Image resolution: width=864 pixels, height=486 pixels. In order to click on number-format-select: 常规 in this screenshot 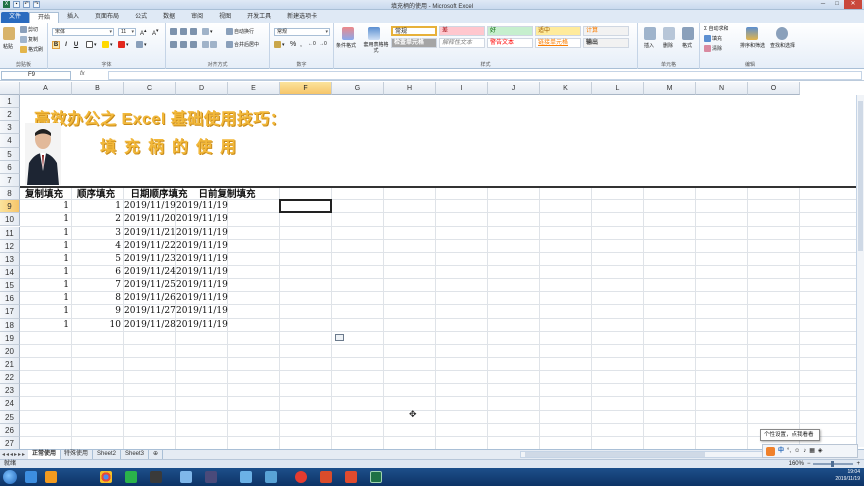, I will do `click(302, 32)`.